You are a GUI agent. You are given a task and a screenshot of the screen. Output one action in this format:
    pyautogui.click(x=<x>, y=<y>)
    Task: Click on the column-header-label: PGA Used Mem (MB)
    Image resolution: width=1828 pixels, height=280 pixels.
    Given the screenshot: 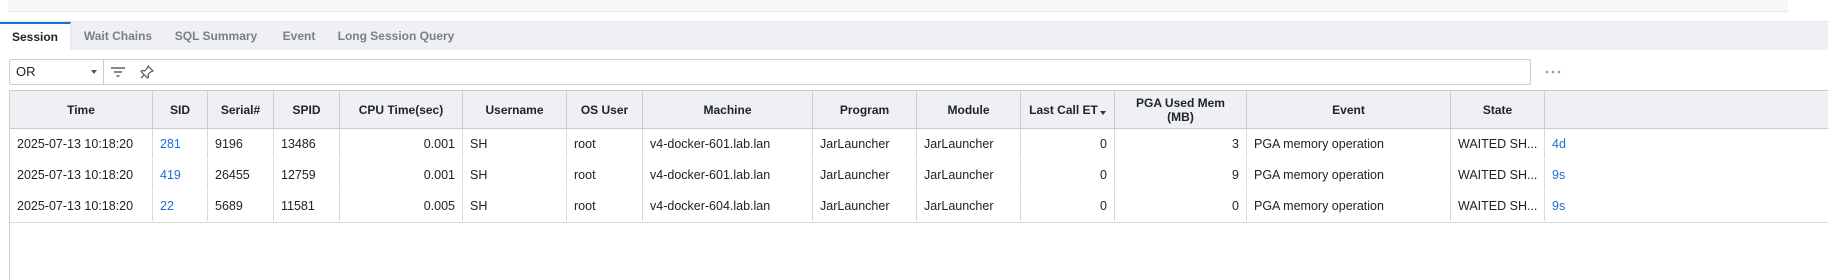 What is the action you would take?
    pyautogui.click(x=1180, y=109)
    